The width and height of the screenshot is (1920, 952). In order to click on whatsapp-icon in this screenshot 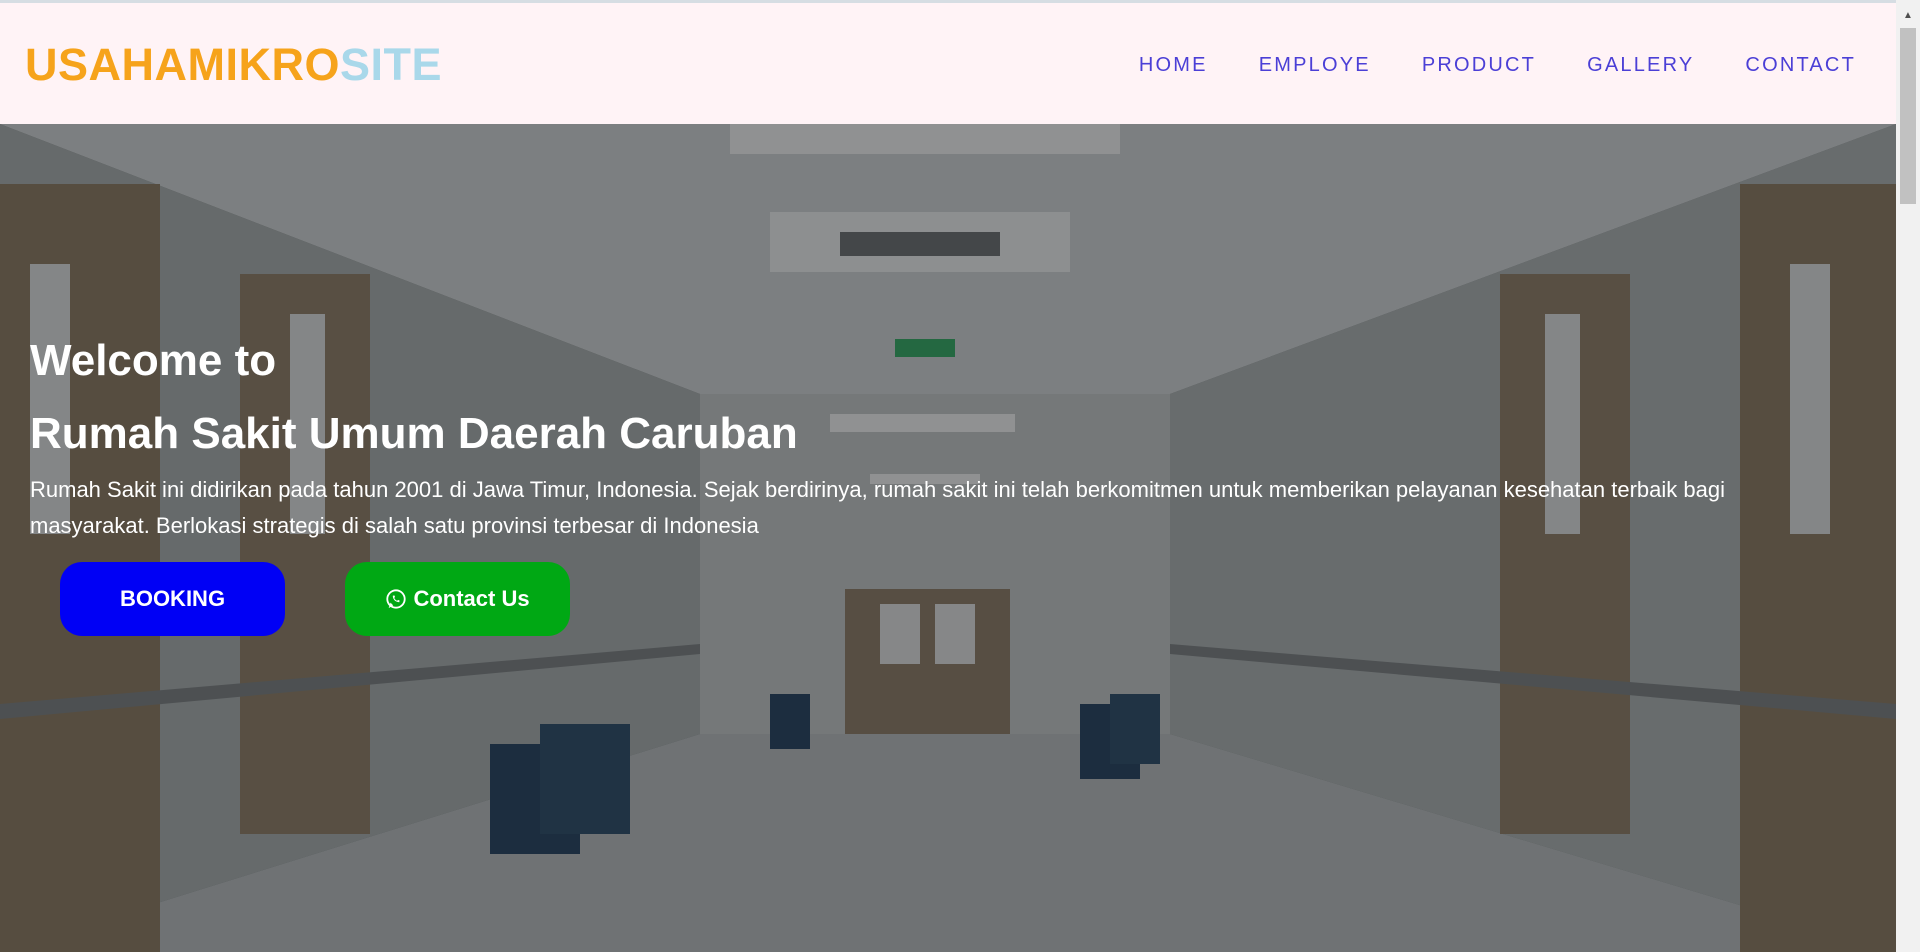, I will do `click(396, 599)`.